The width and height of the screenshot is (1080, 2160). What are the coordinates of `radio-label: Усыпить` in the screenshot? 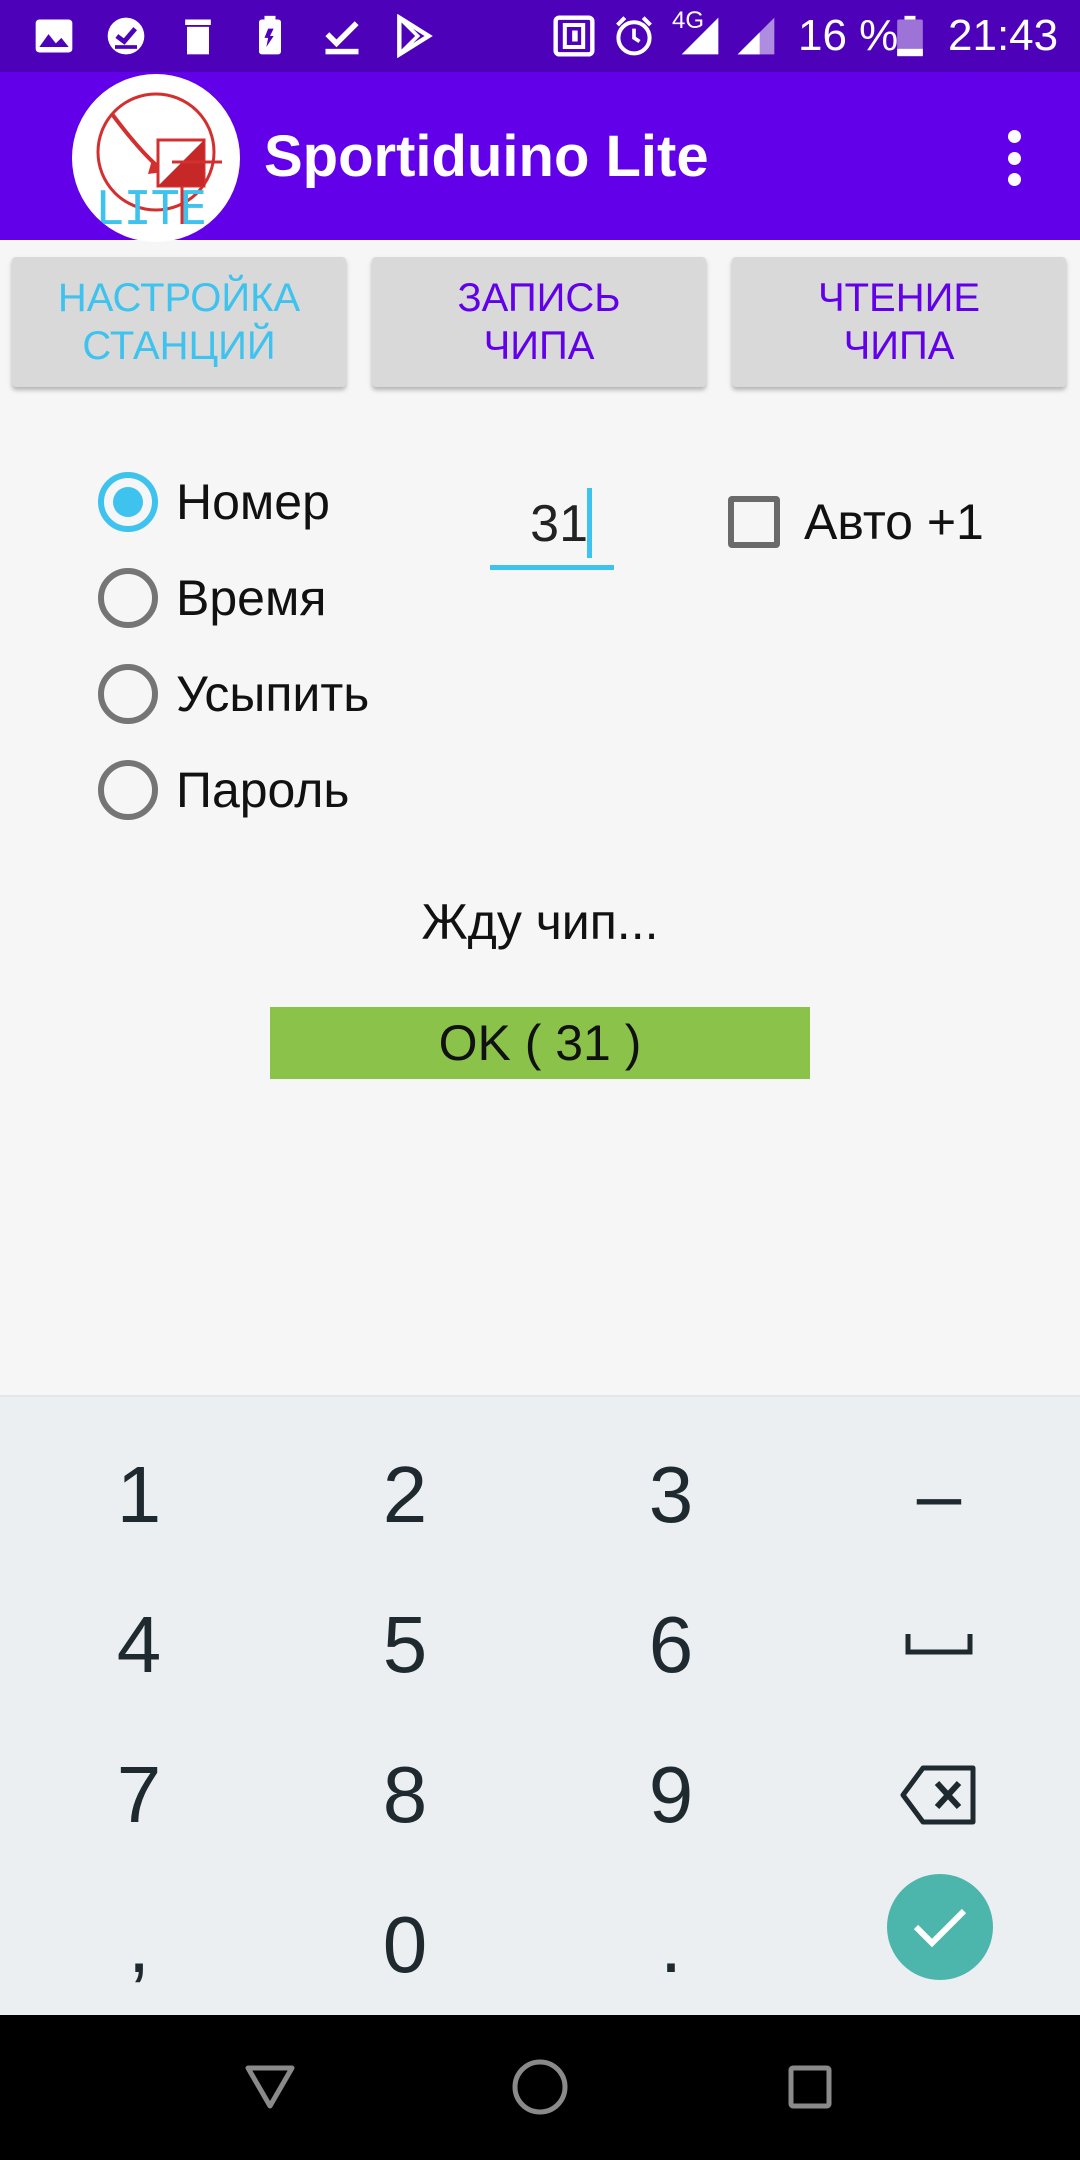 It's located at (273, 694).